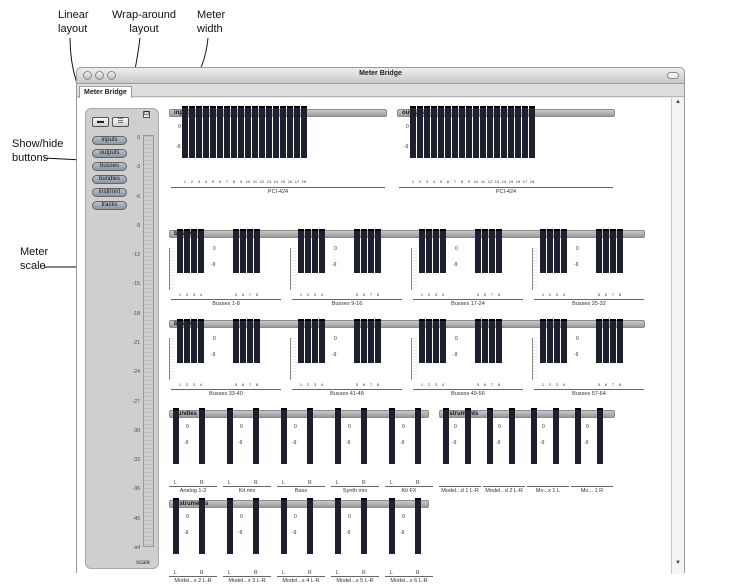  I want to click on toolbar-toggle-button, so click(673, 75).